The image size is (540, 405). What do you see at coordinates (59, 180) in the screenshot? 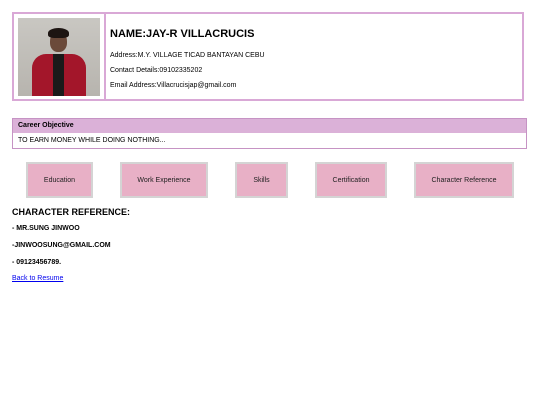
I see `education-button: Education` at bounding box center [59, 180].